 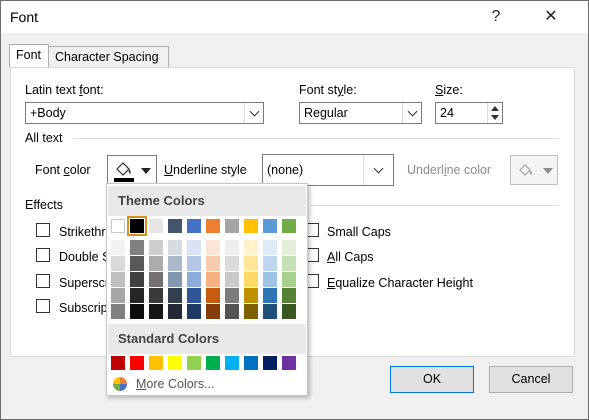 What do you see at coordinates (85, 257) in the screenshot?
I see `double-strikethrough-label: Double S` at bounding box center [85, 257].